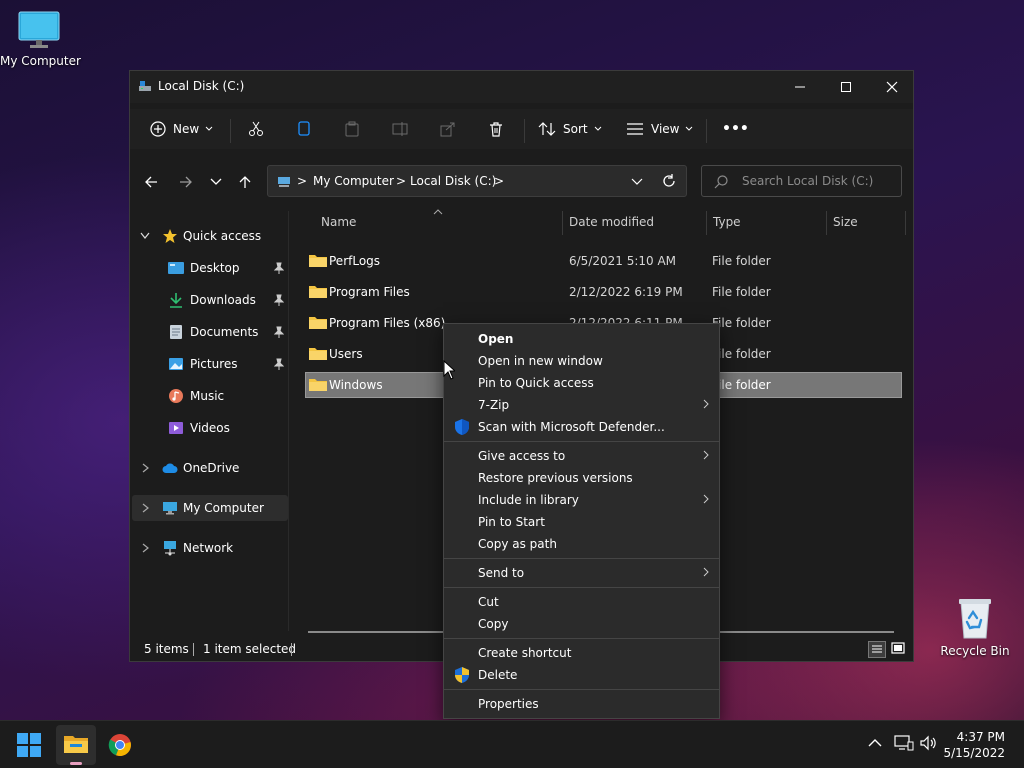 Image resolution: width=1024 pixels, height=768 pixels. I want to click on sidebar-item-music: Music, so click(208, 396).